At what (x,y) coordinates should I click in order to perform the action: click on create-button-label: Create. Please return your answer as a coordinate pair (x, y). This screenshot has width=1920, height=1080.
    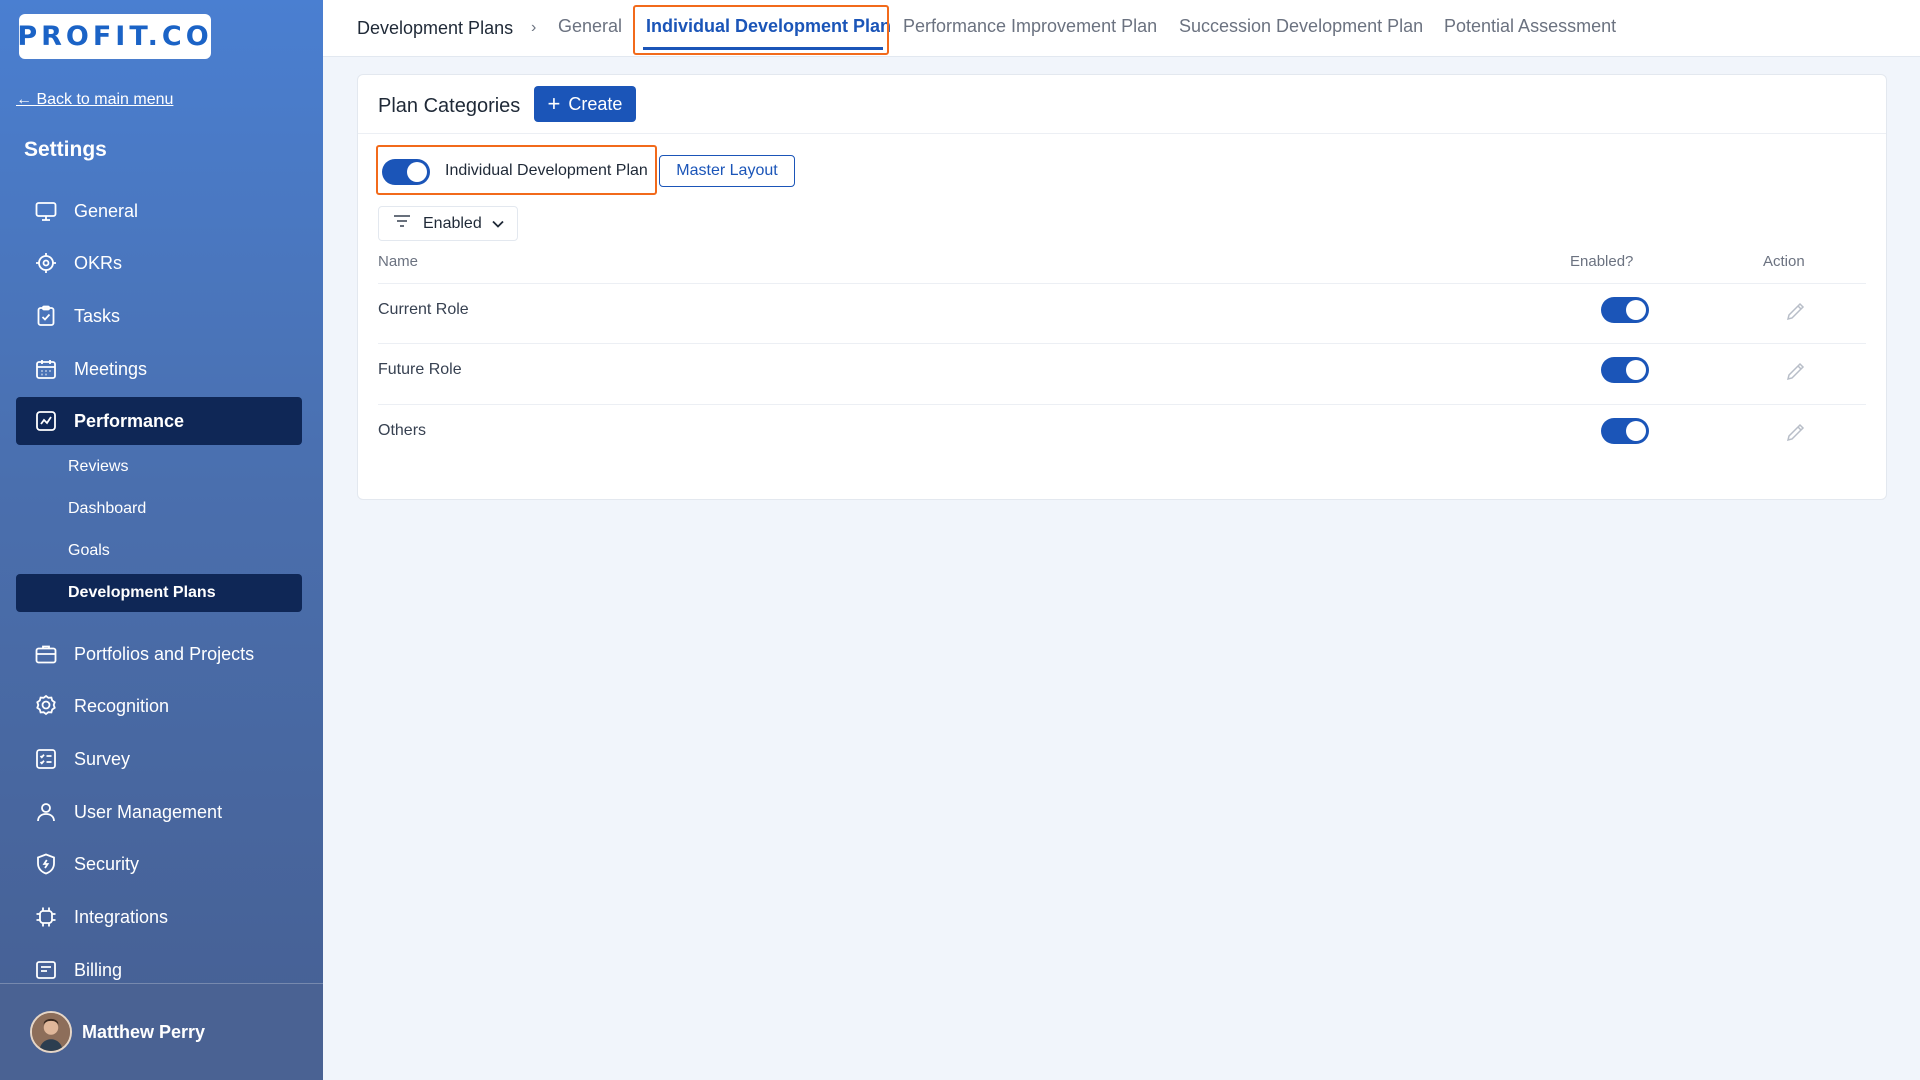
    Looking at the image, I should click on (595, 103).